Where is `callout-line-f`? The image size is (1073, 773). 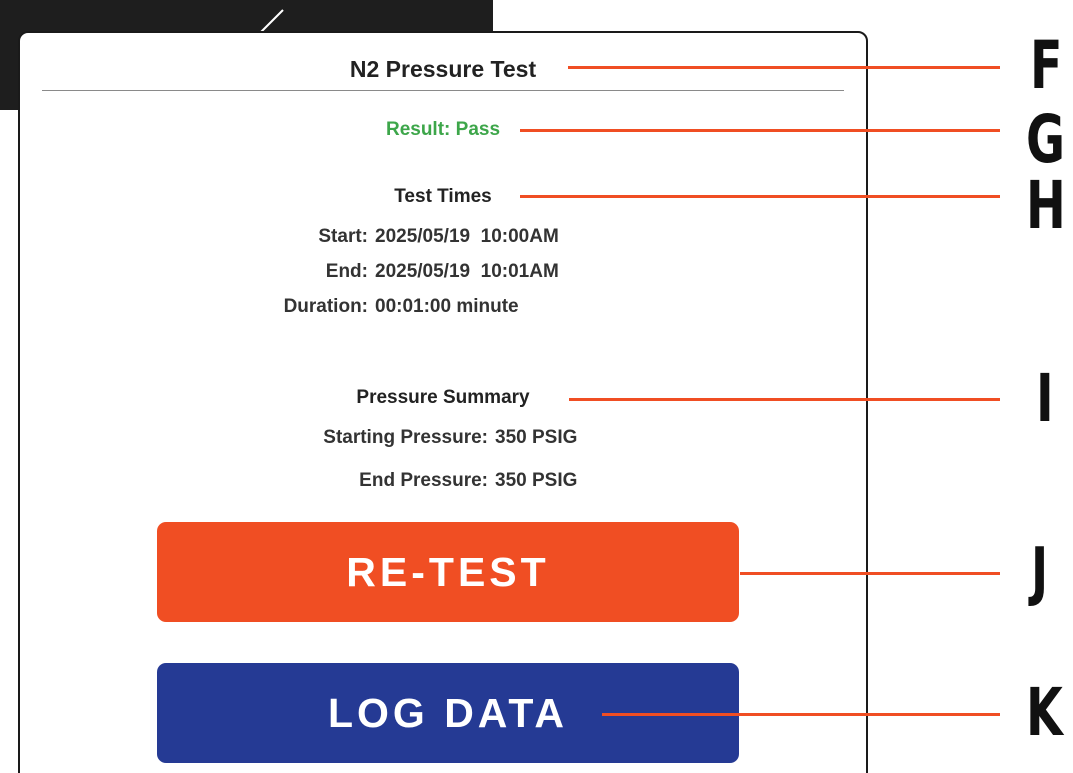 callout-line-f is located at coordinates (784, 67).